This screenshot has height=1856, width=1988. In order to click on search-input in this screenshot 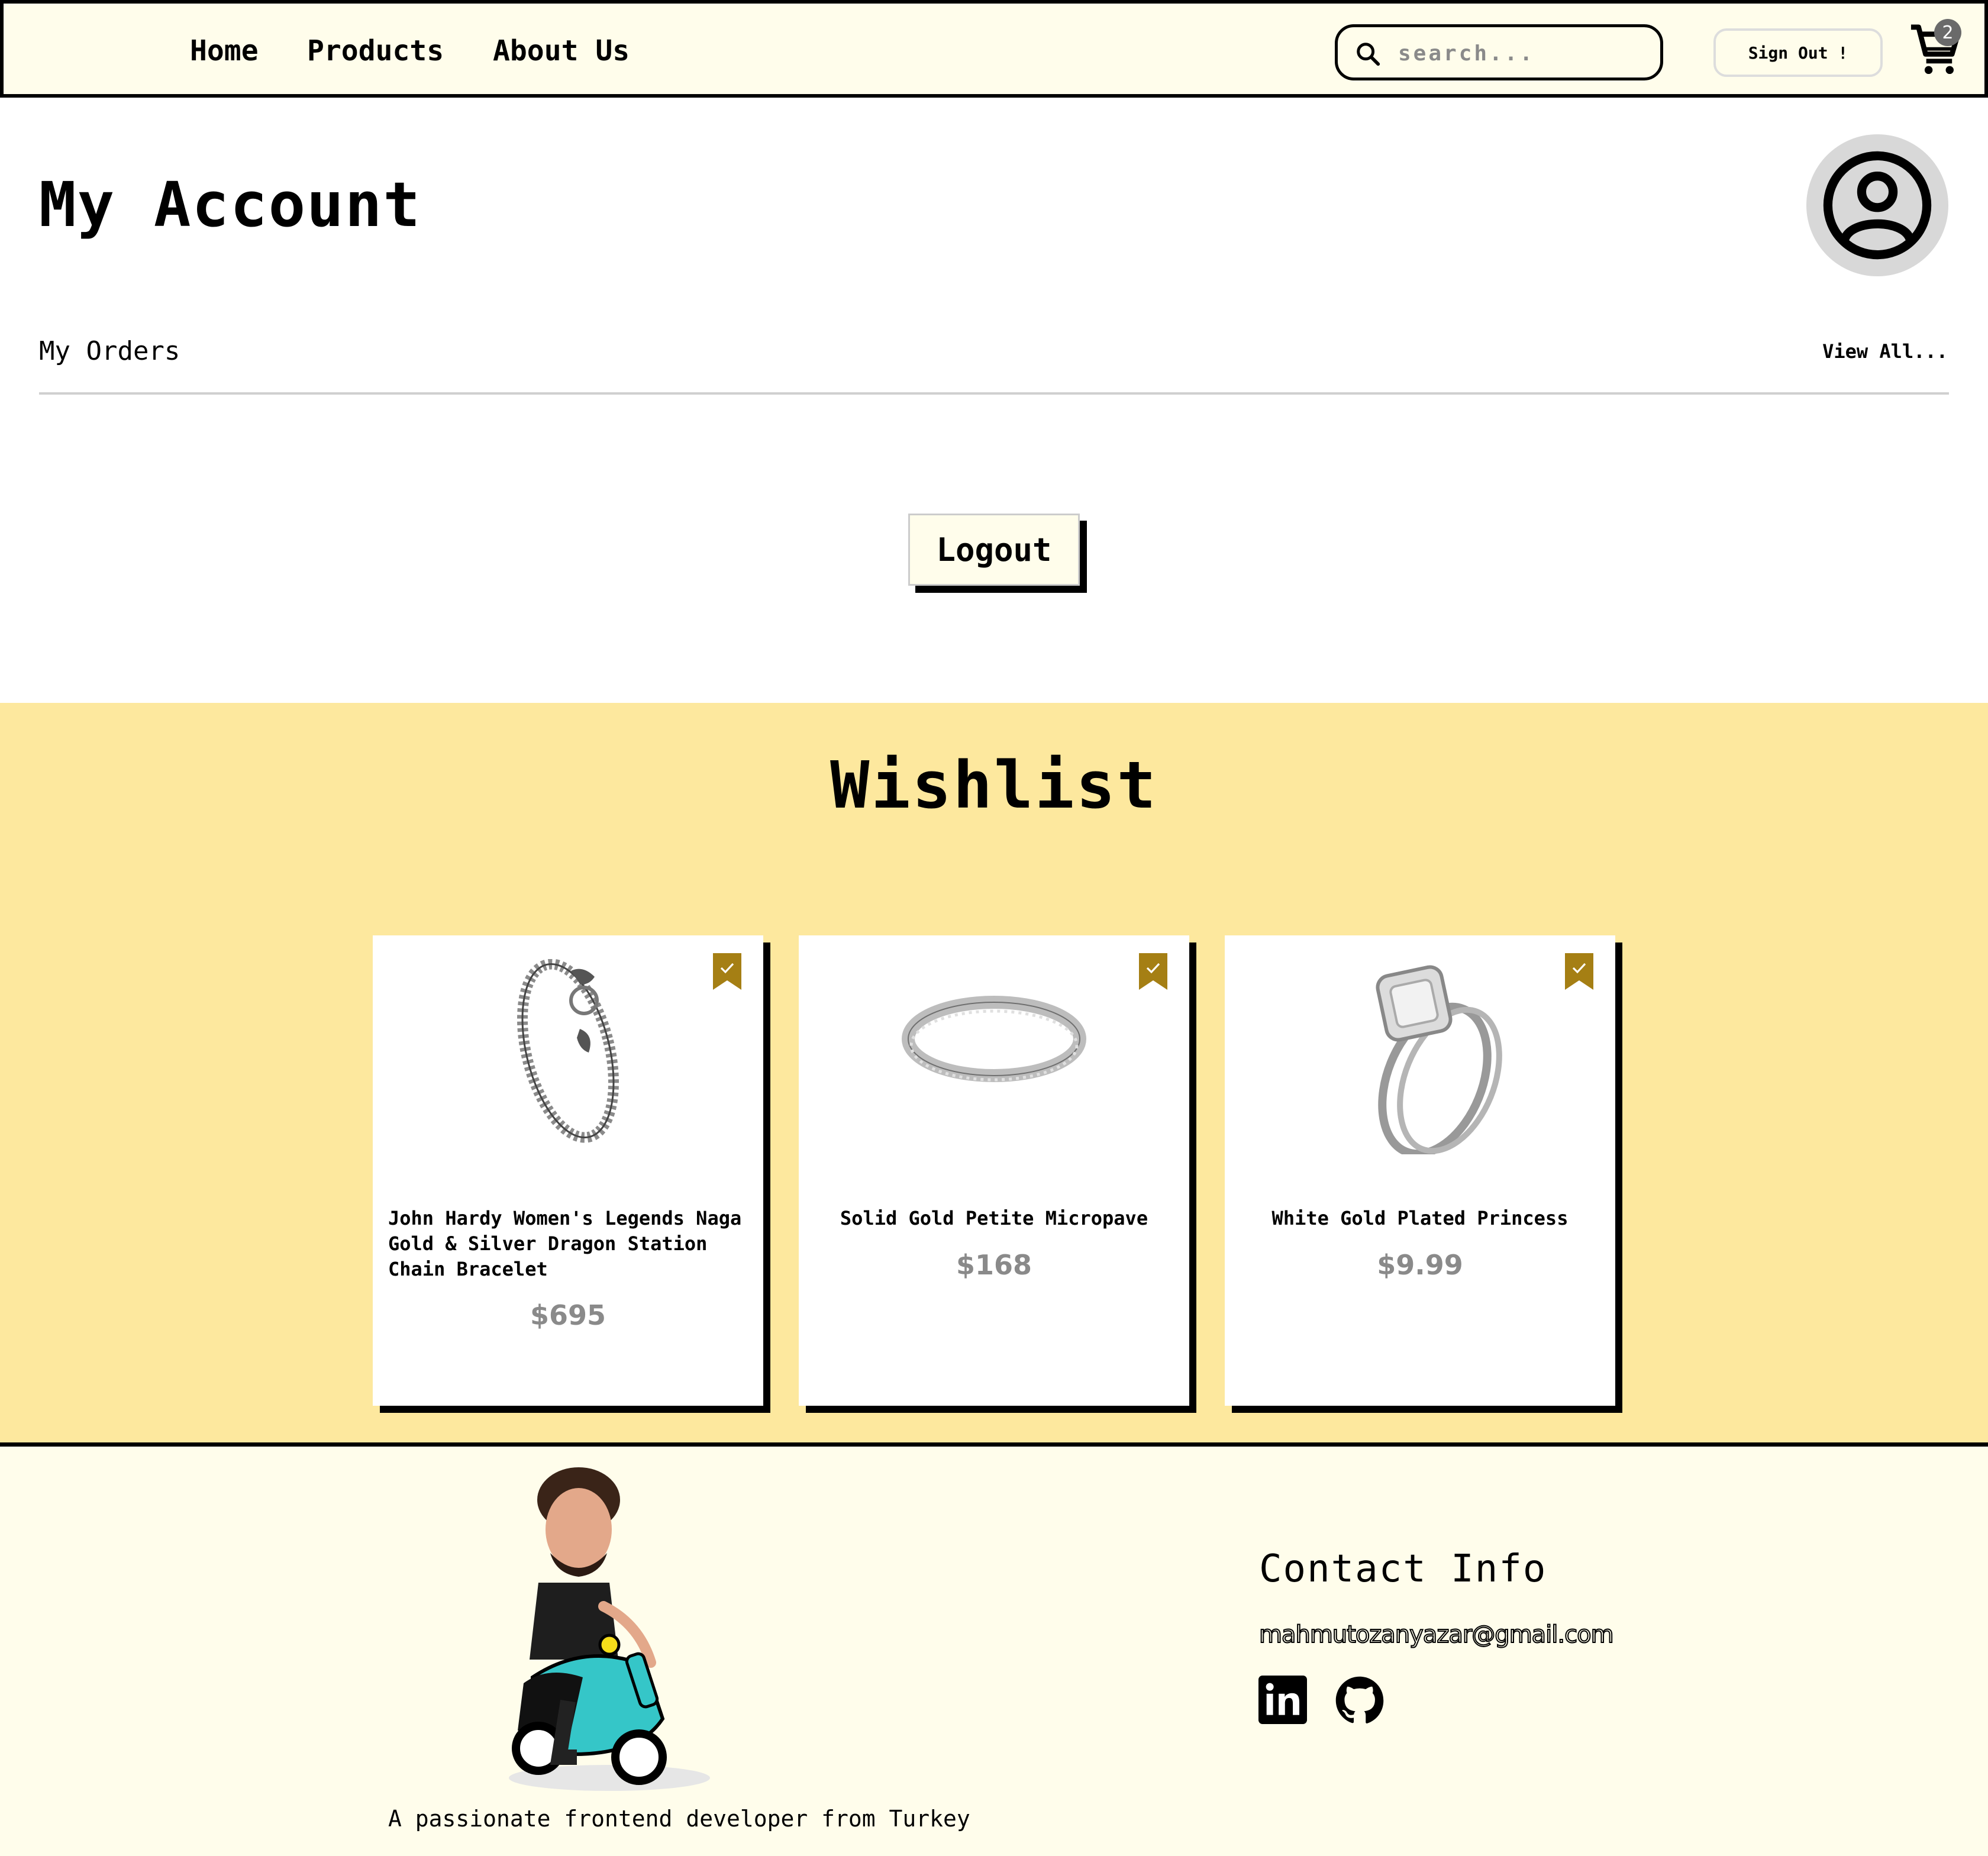, I will do `click(1522, 53)`.